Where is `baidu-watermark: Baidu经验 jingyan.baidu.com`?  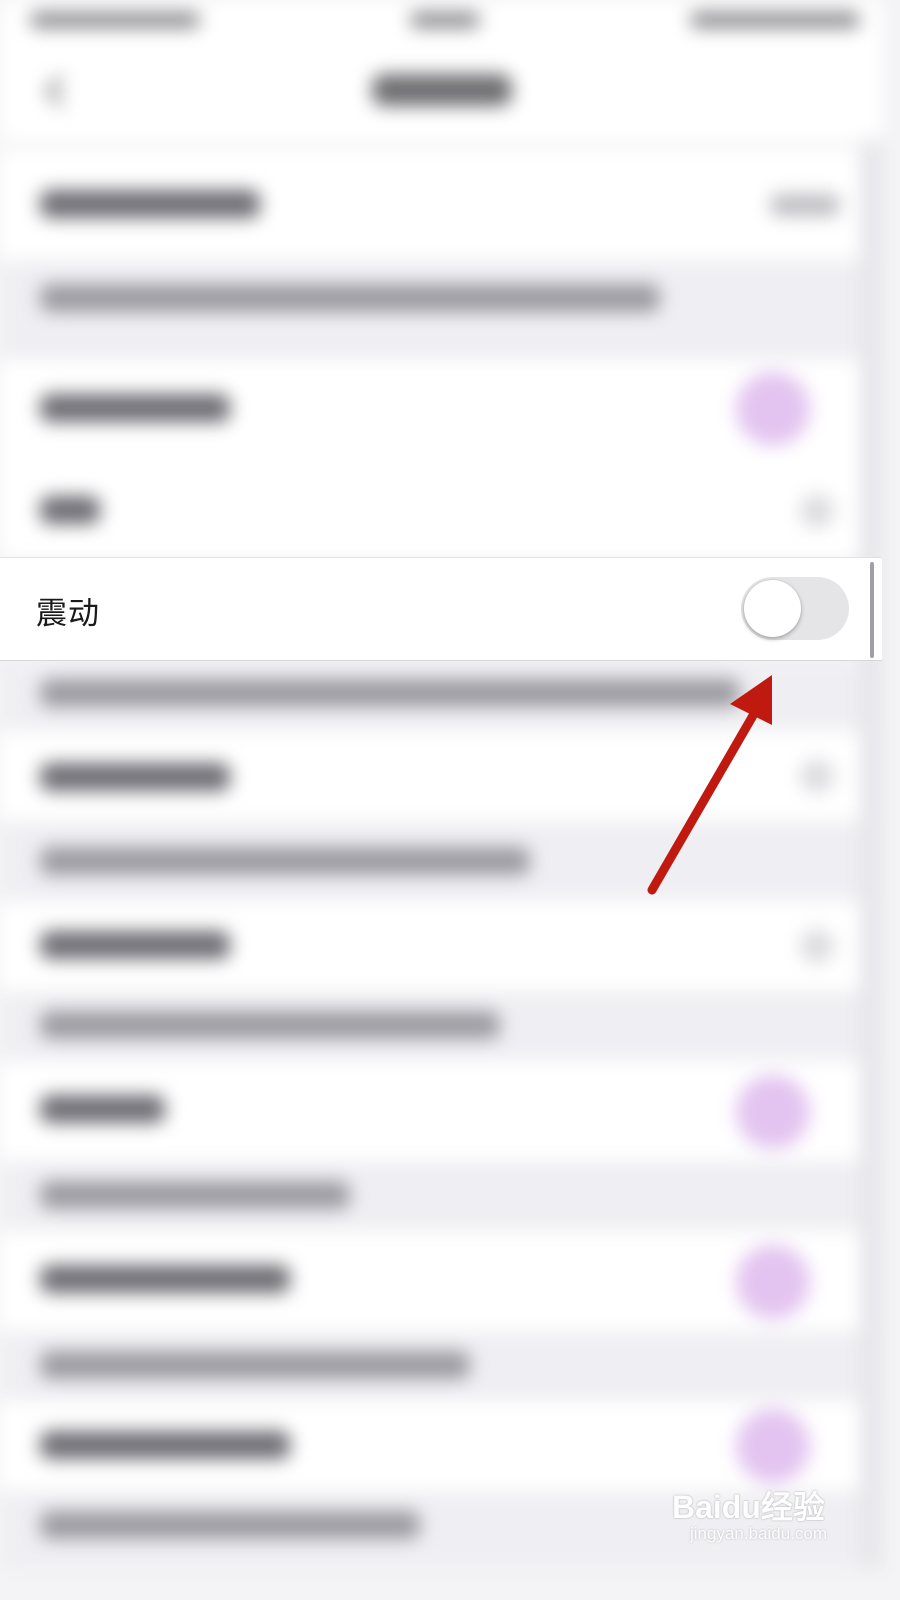
baidu-watermark: Baidu经验 jingyan.baidu.com is located at coordinates (772, 1512).